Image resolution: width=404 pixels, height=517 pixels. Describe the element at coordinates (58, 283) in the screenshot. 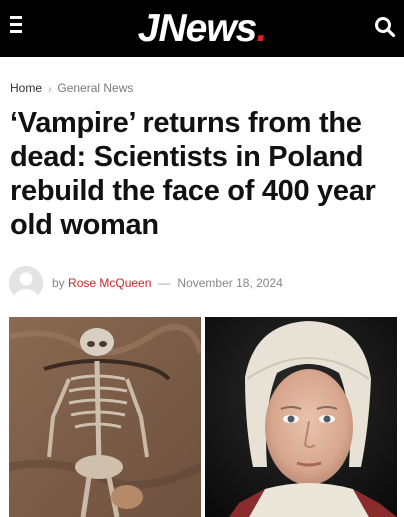

I see `by-label: by` at that location.